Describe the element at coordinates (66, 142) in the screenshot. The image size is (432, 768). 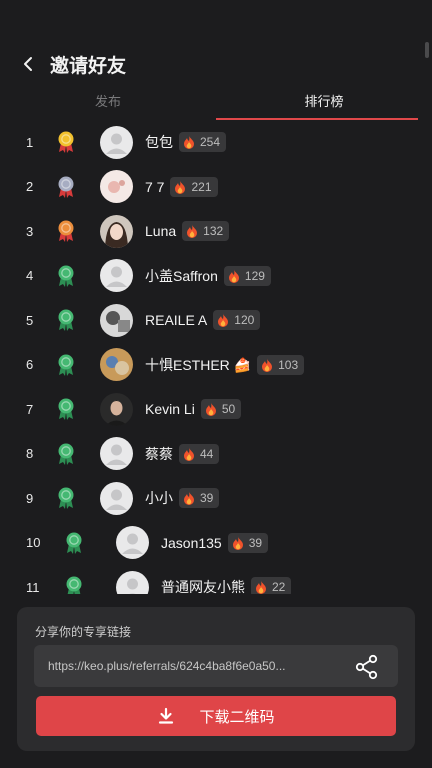
I see `gold-medal-icon` at that location.